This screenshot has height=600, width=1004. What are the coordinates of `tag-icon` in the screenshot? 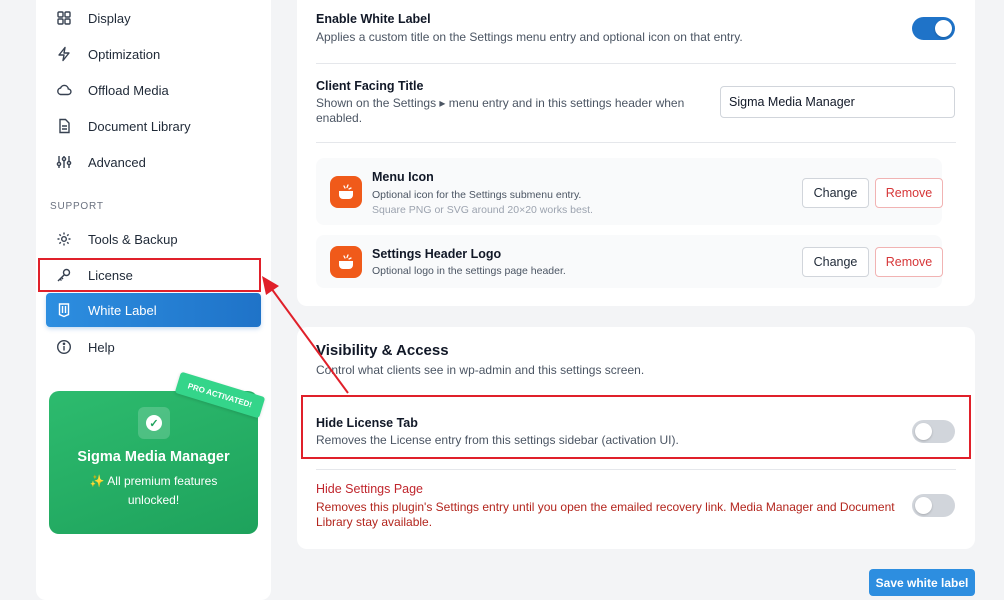 It's located at (64, 310).